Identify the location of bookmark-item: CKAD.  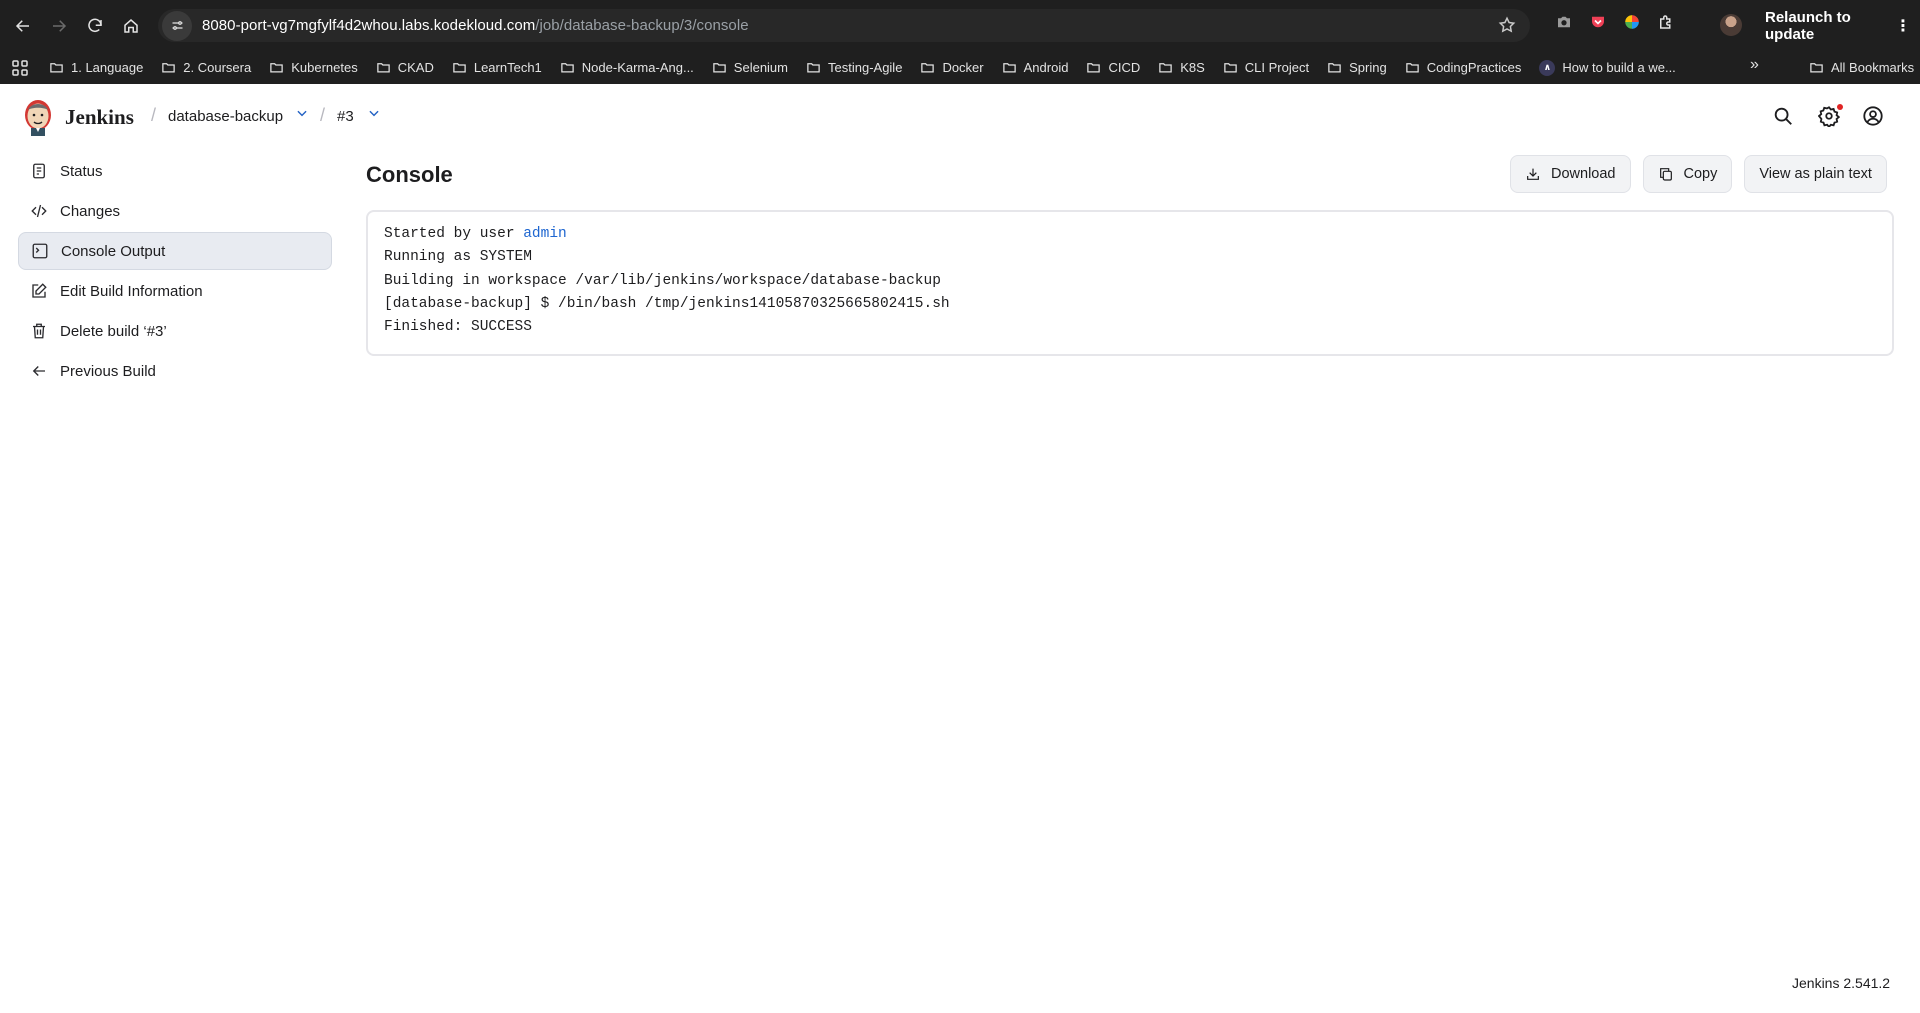
(405, 68).